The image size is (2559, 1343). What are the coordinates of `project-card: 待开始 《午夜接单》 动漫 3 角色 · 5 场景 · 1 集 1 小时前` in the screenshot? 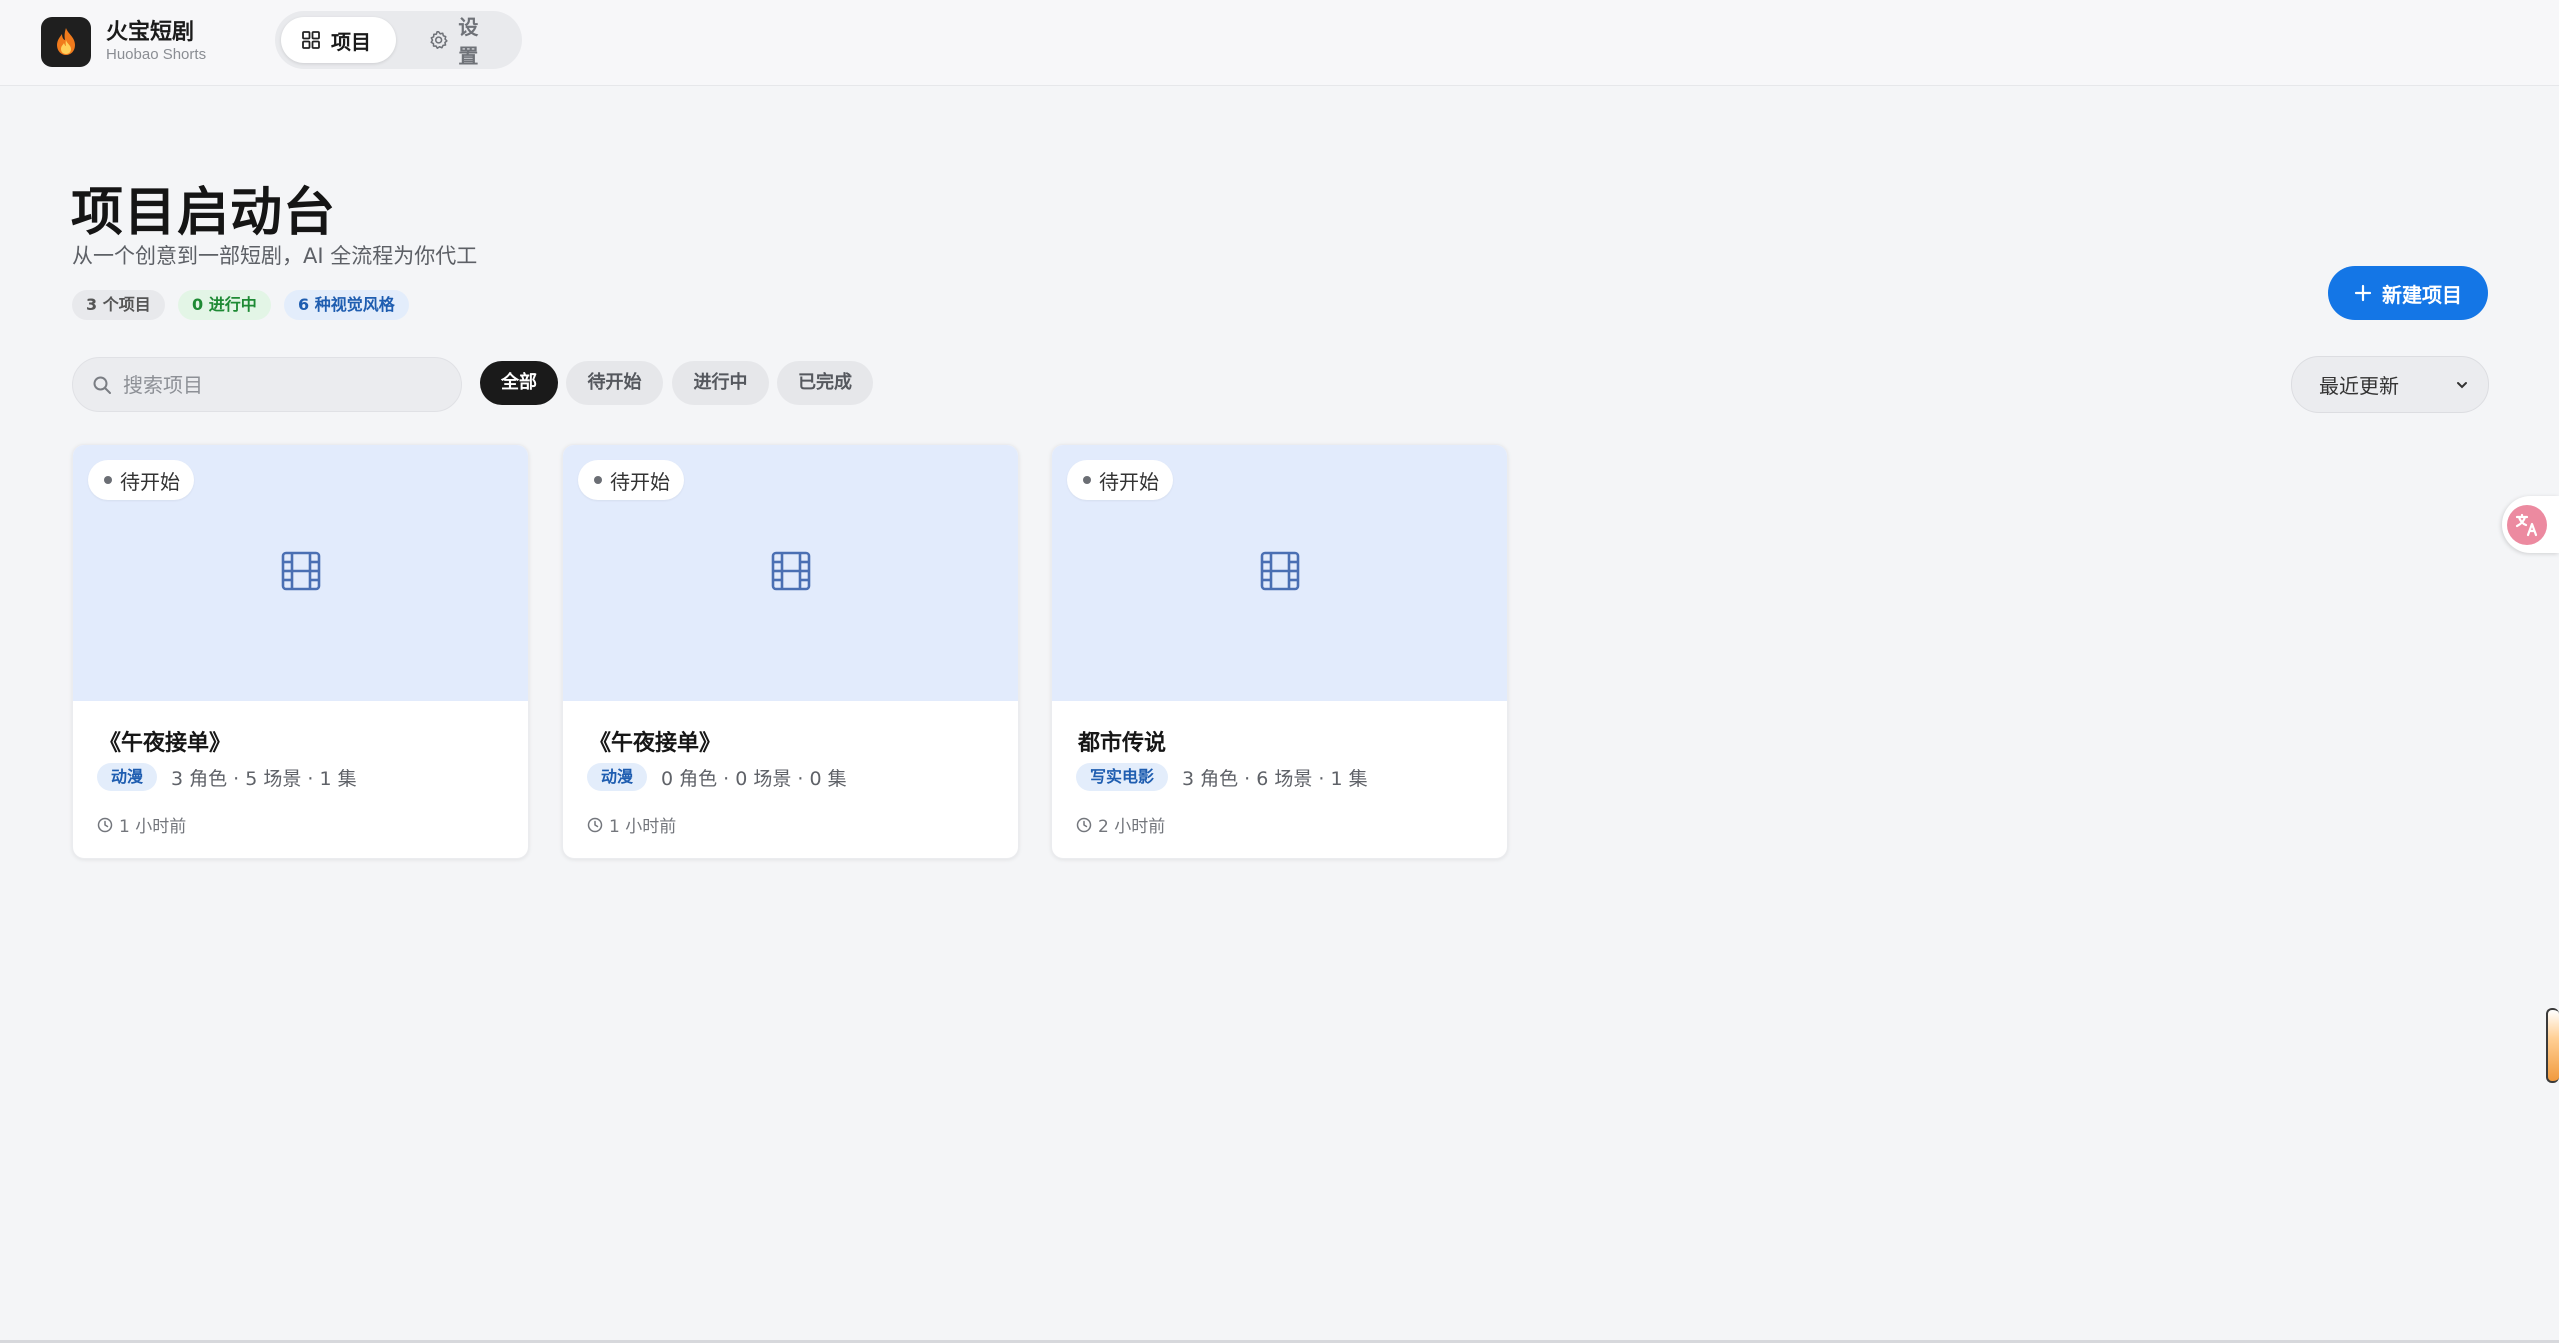 It's located at (300, 651).